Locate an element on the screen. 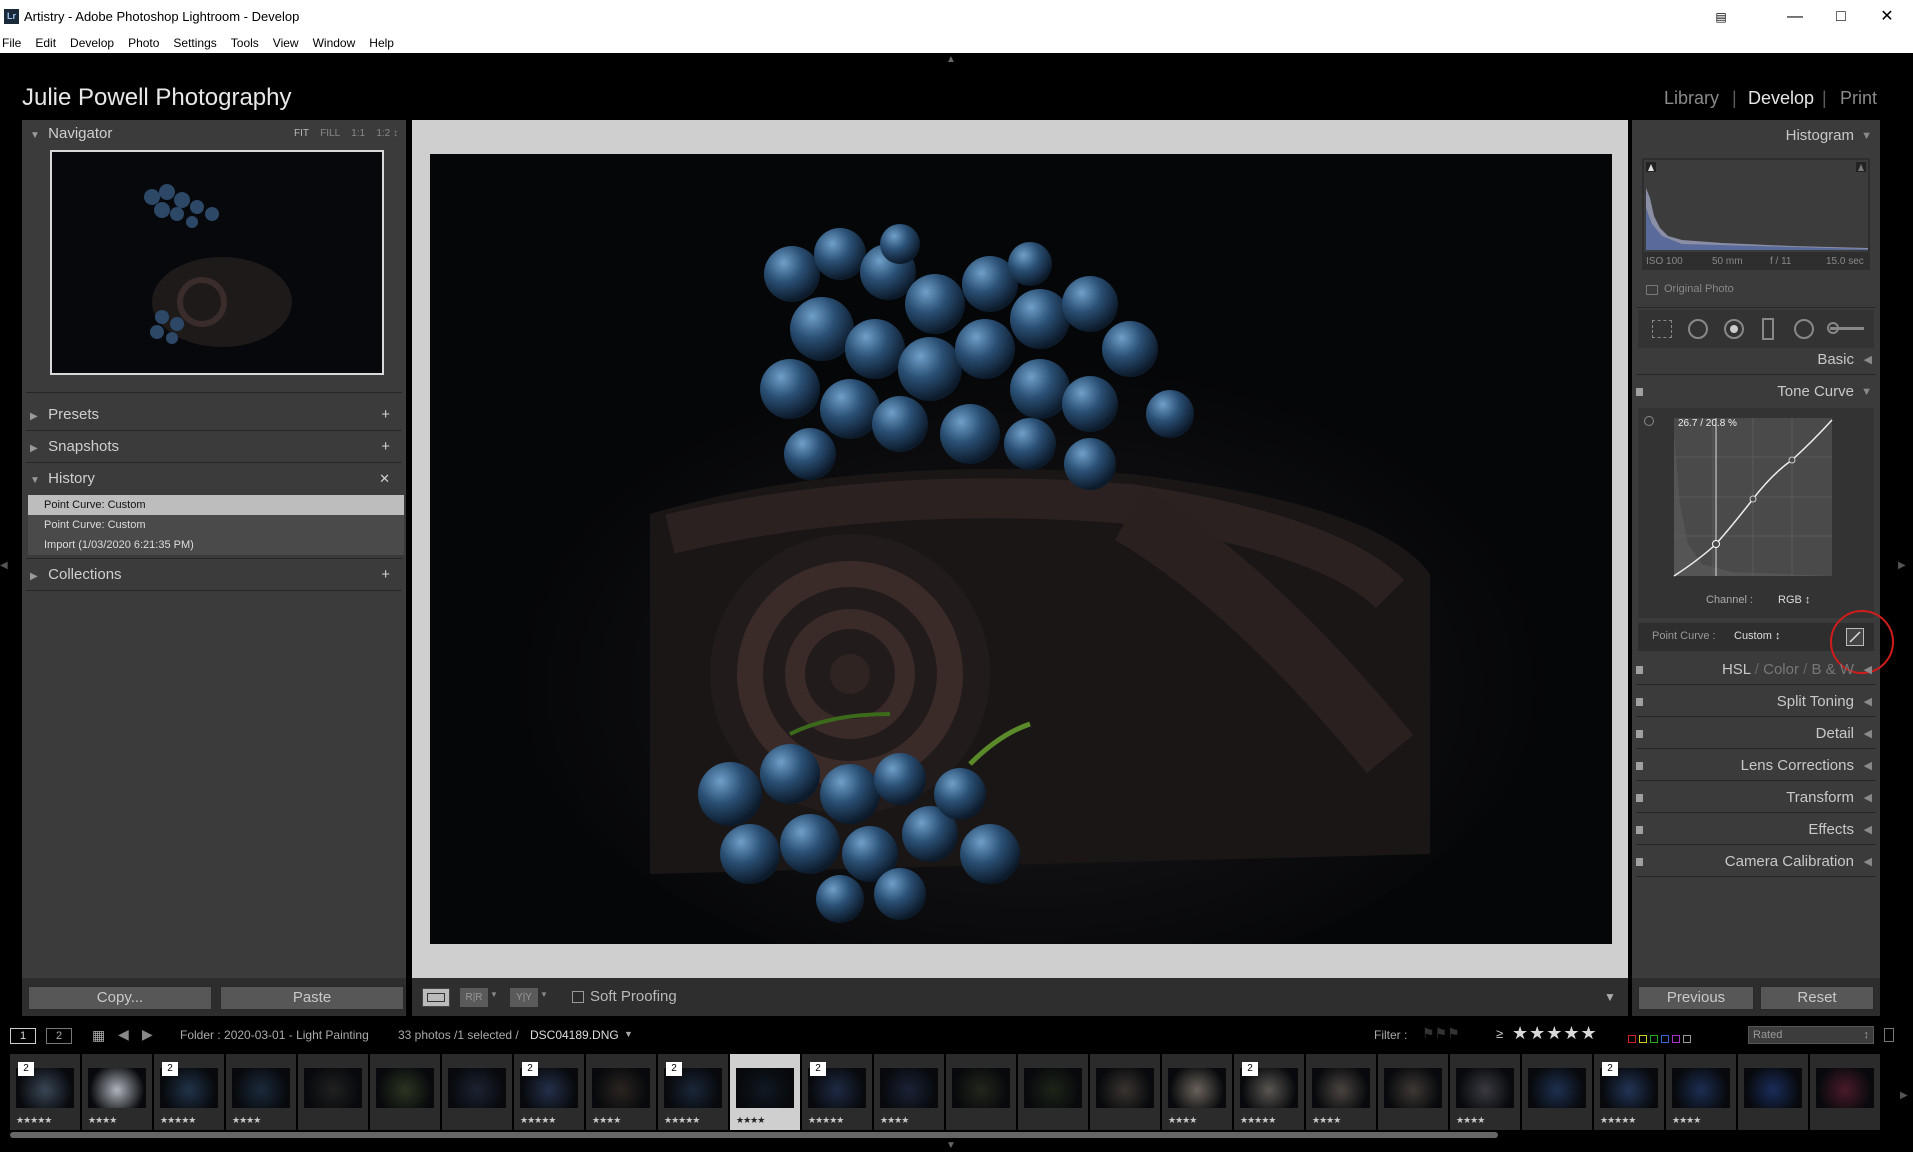 The width and height of the screenshot is (1913, 1152). bw-tab: B & W is located at coordinates (1832, 669).